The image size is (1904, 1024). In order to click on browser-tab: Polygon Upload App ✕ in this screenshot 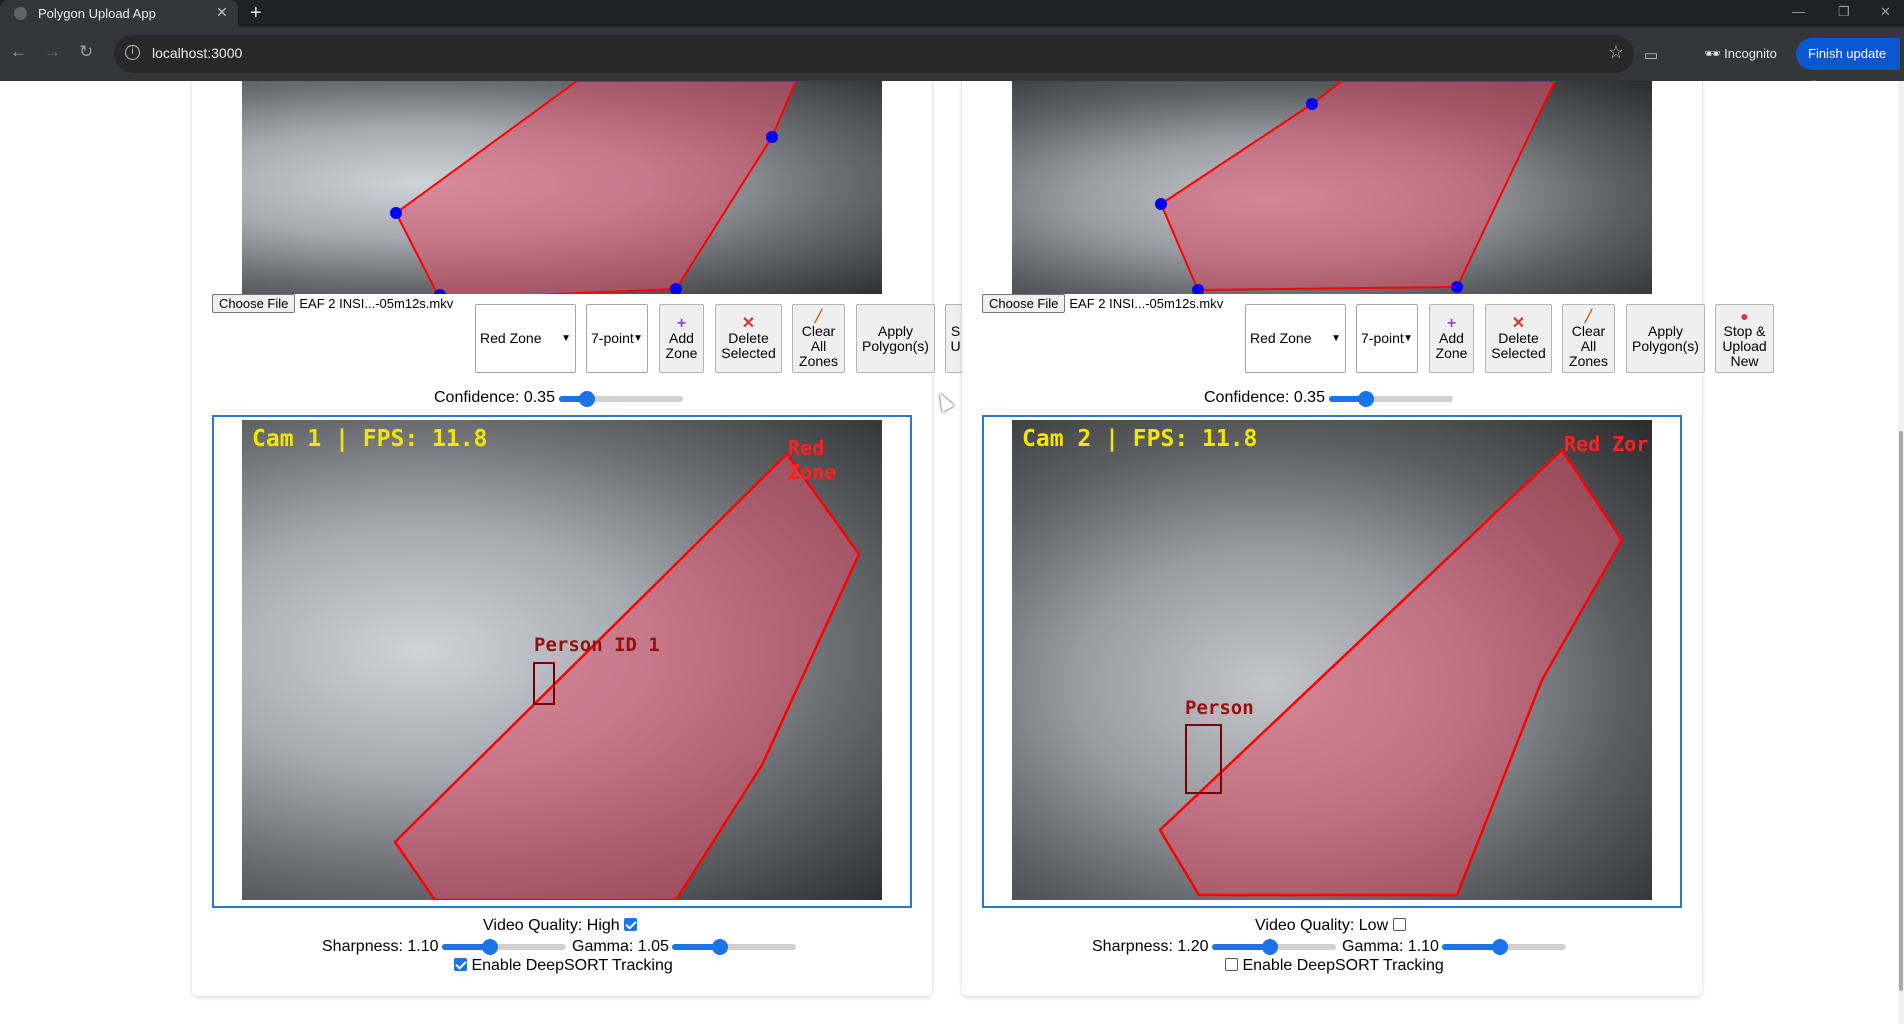, I will do `click(119, 13)`.